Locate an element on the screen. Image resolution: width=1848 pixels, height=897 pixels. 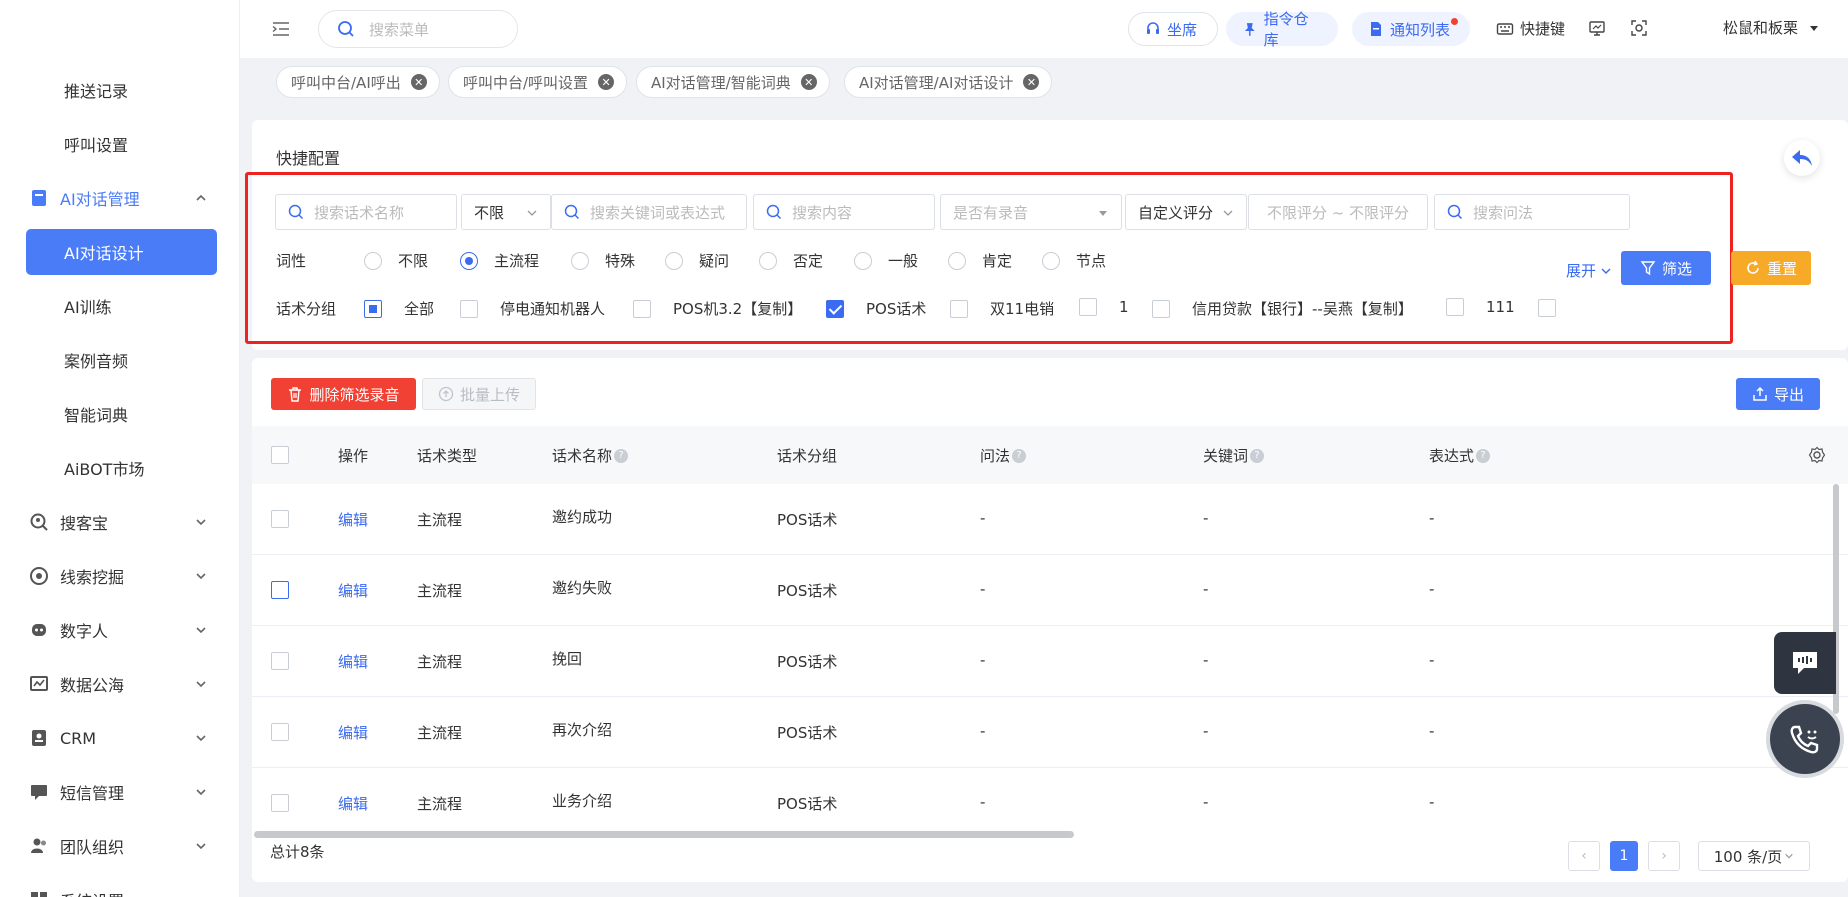
group-option-credit-loan-copy: 信用贷款【银行】--吴燕【复制】 is located at coordinates (1282, 308).